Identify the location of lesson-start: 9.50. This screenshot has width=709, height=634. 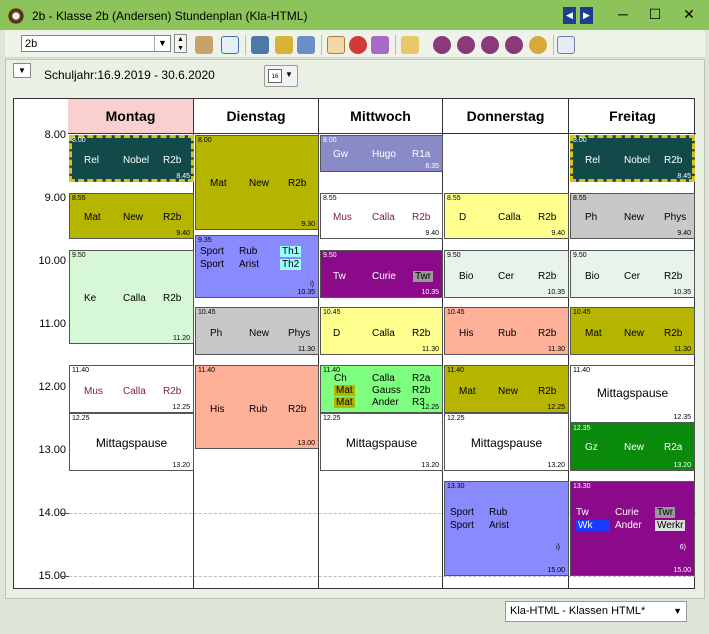
(79, 255).